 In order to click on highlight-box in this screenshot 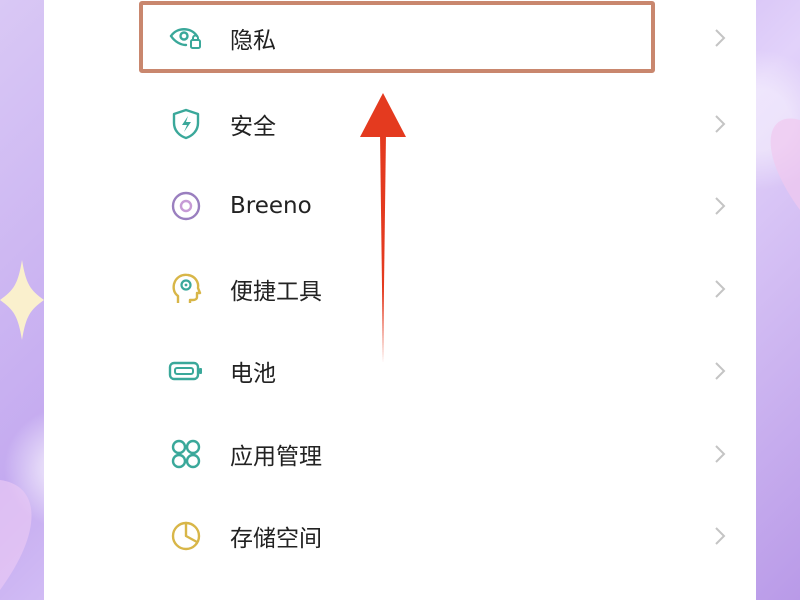, I will do `click(397, 37)`.